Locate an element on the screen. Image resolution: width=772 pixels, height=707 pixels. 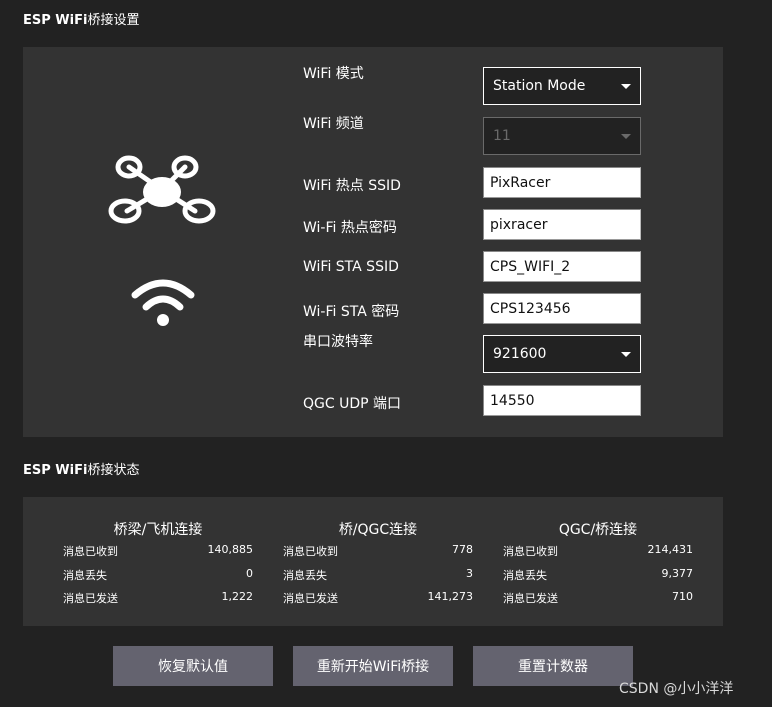
wifi-icon is located at coordinates (163, 303).